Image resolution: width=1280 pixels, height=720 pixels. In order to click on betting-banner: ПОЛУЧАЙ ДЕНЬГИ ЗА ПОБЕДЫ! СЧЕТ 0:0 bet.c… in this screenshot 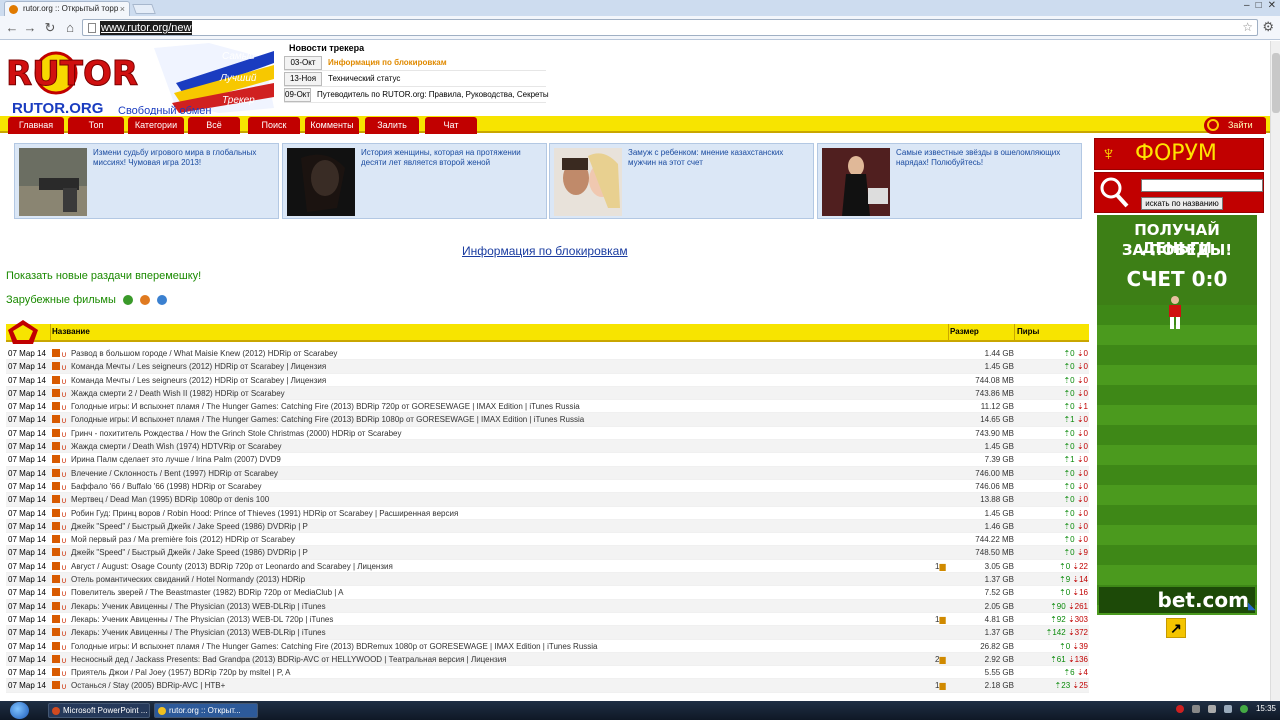, I will do `click(1177, 415)`.